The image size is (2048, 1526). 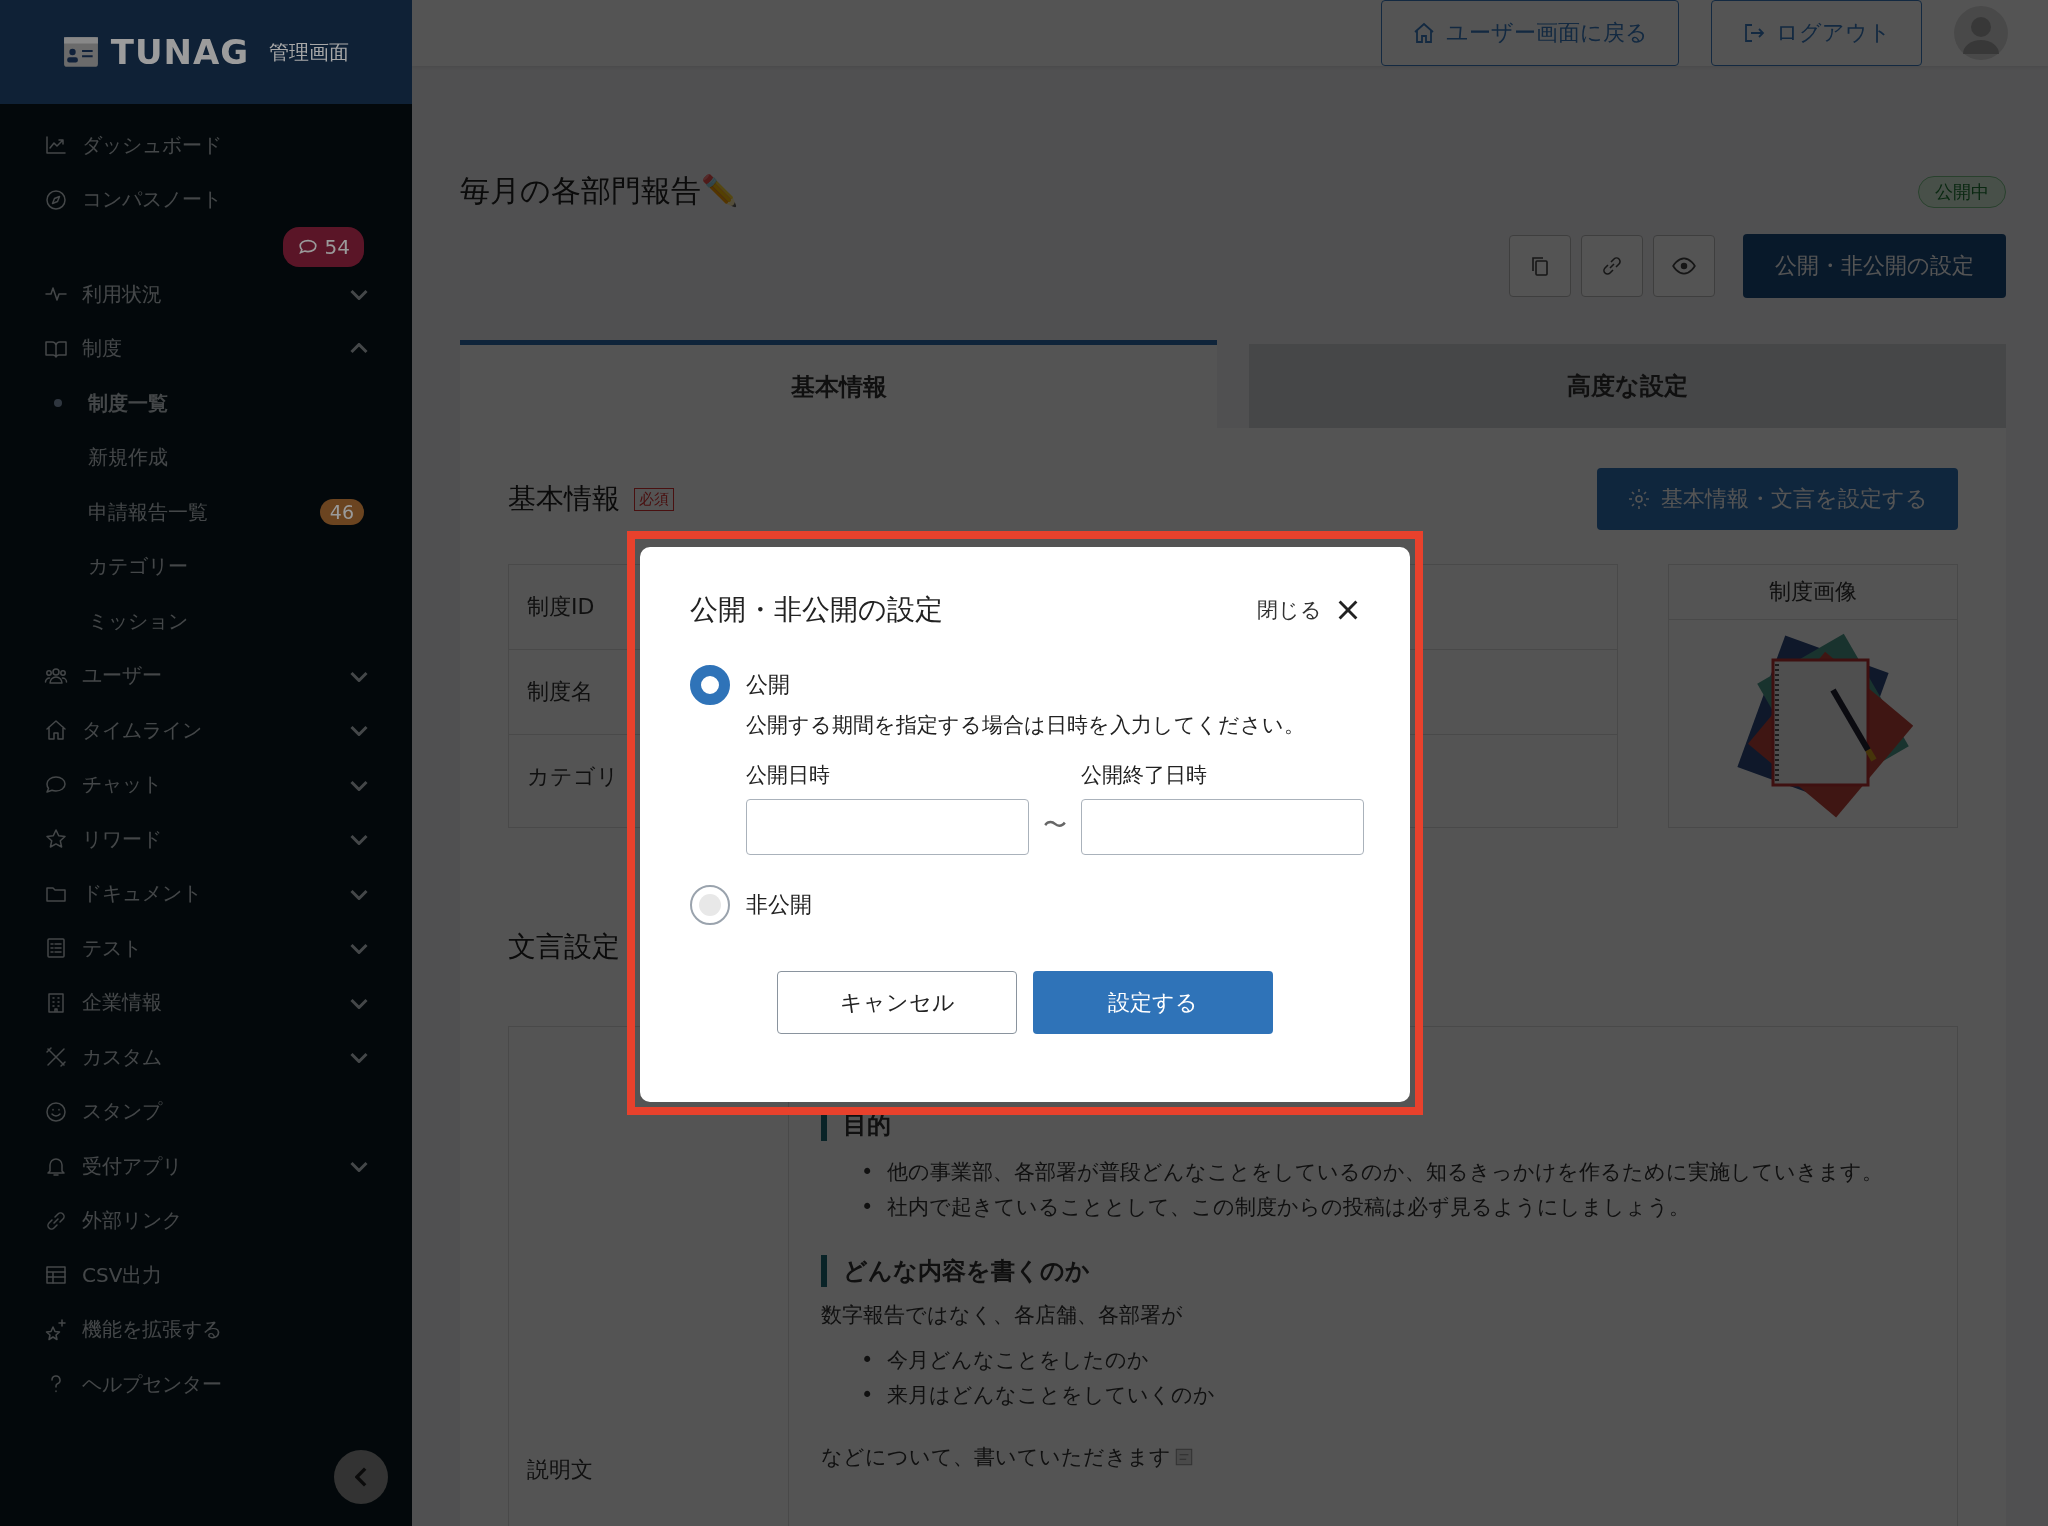 What do you see at coordinates (788, 775) in the screenshot?
I see `field-label: 公開日時` at bounding box center [788, 775].